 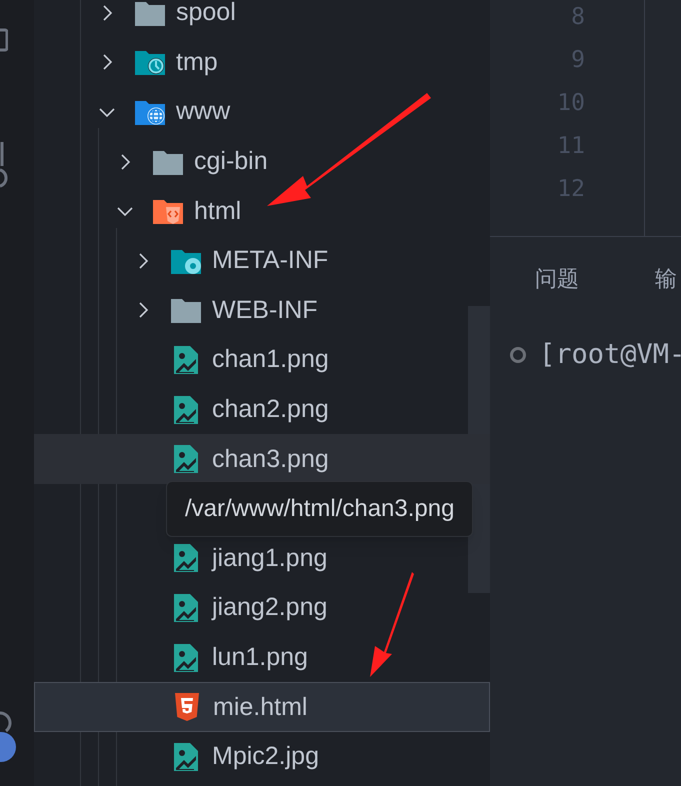 I want to click on file-name: chan2.png, so click(x=270, y=409).